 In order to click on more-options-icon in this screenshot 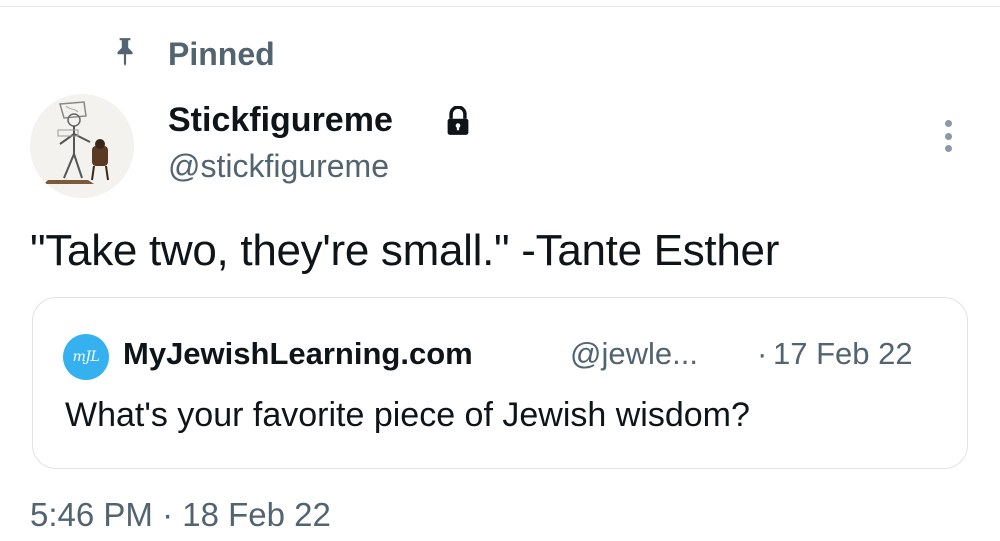, I will do `click(948, 136)`.